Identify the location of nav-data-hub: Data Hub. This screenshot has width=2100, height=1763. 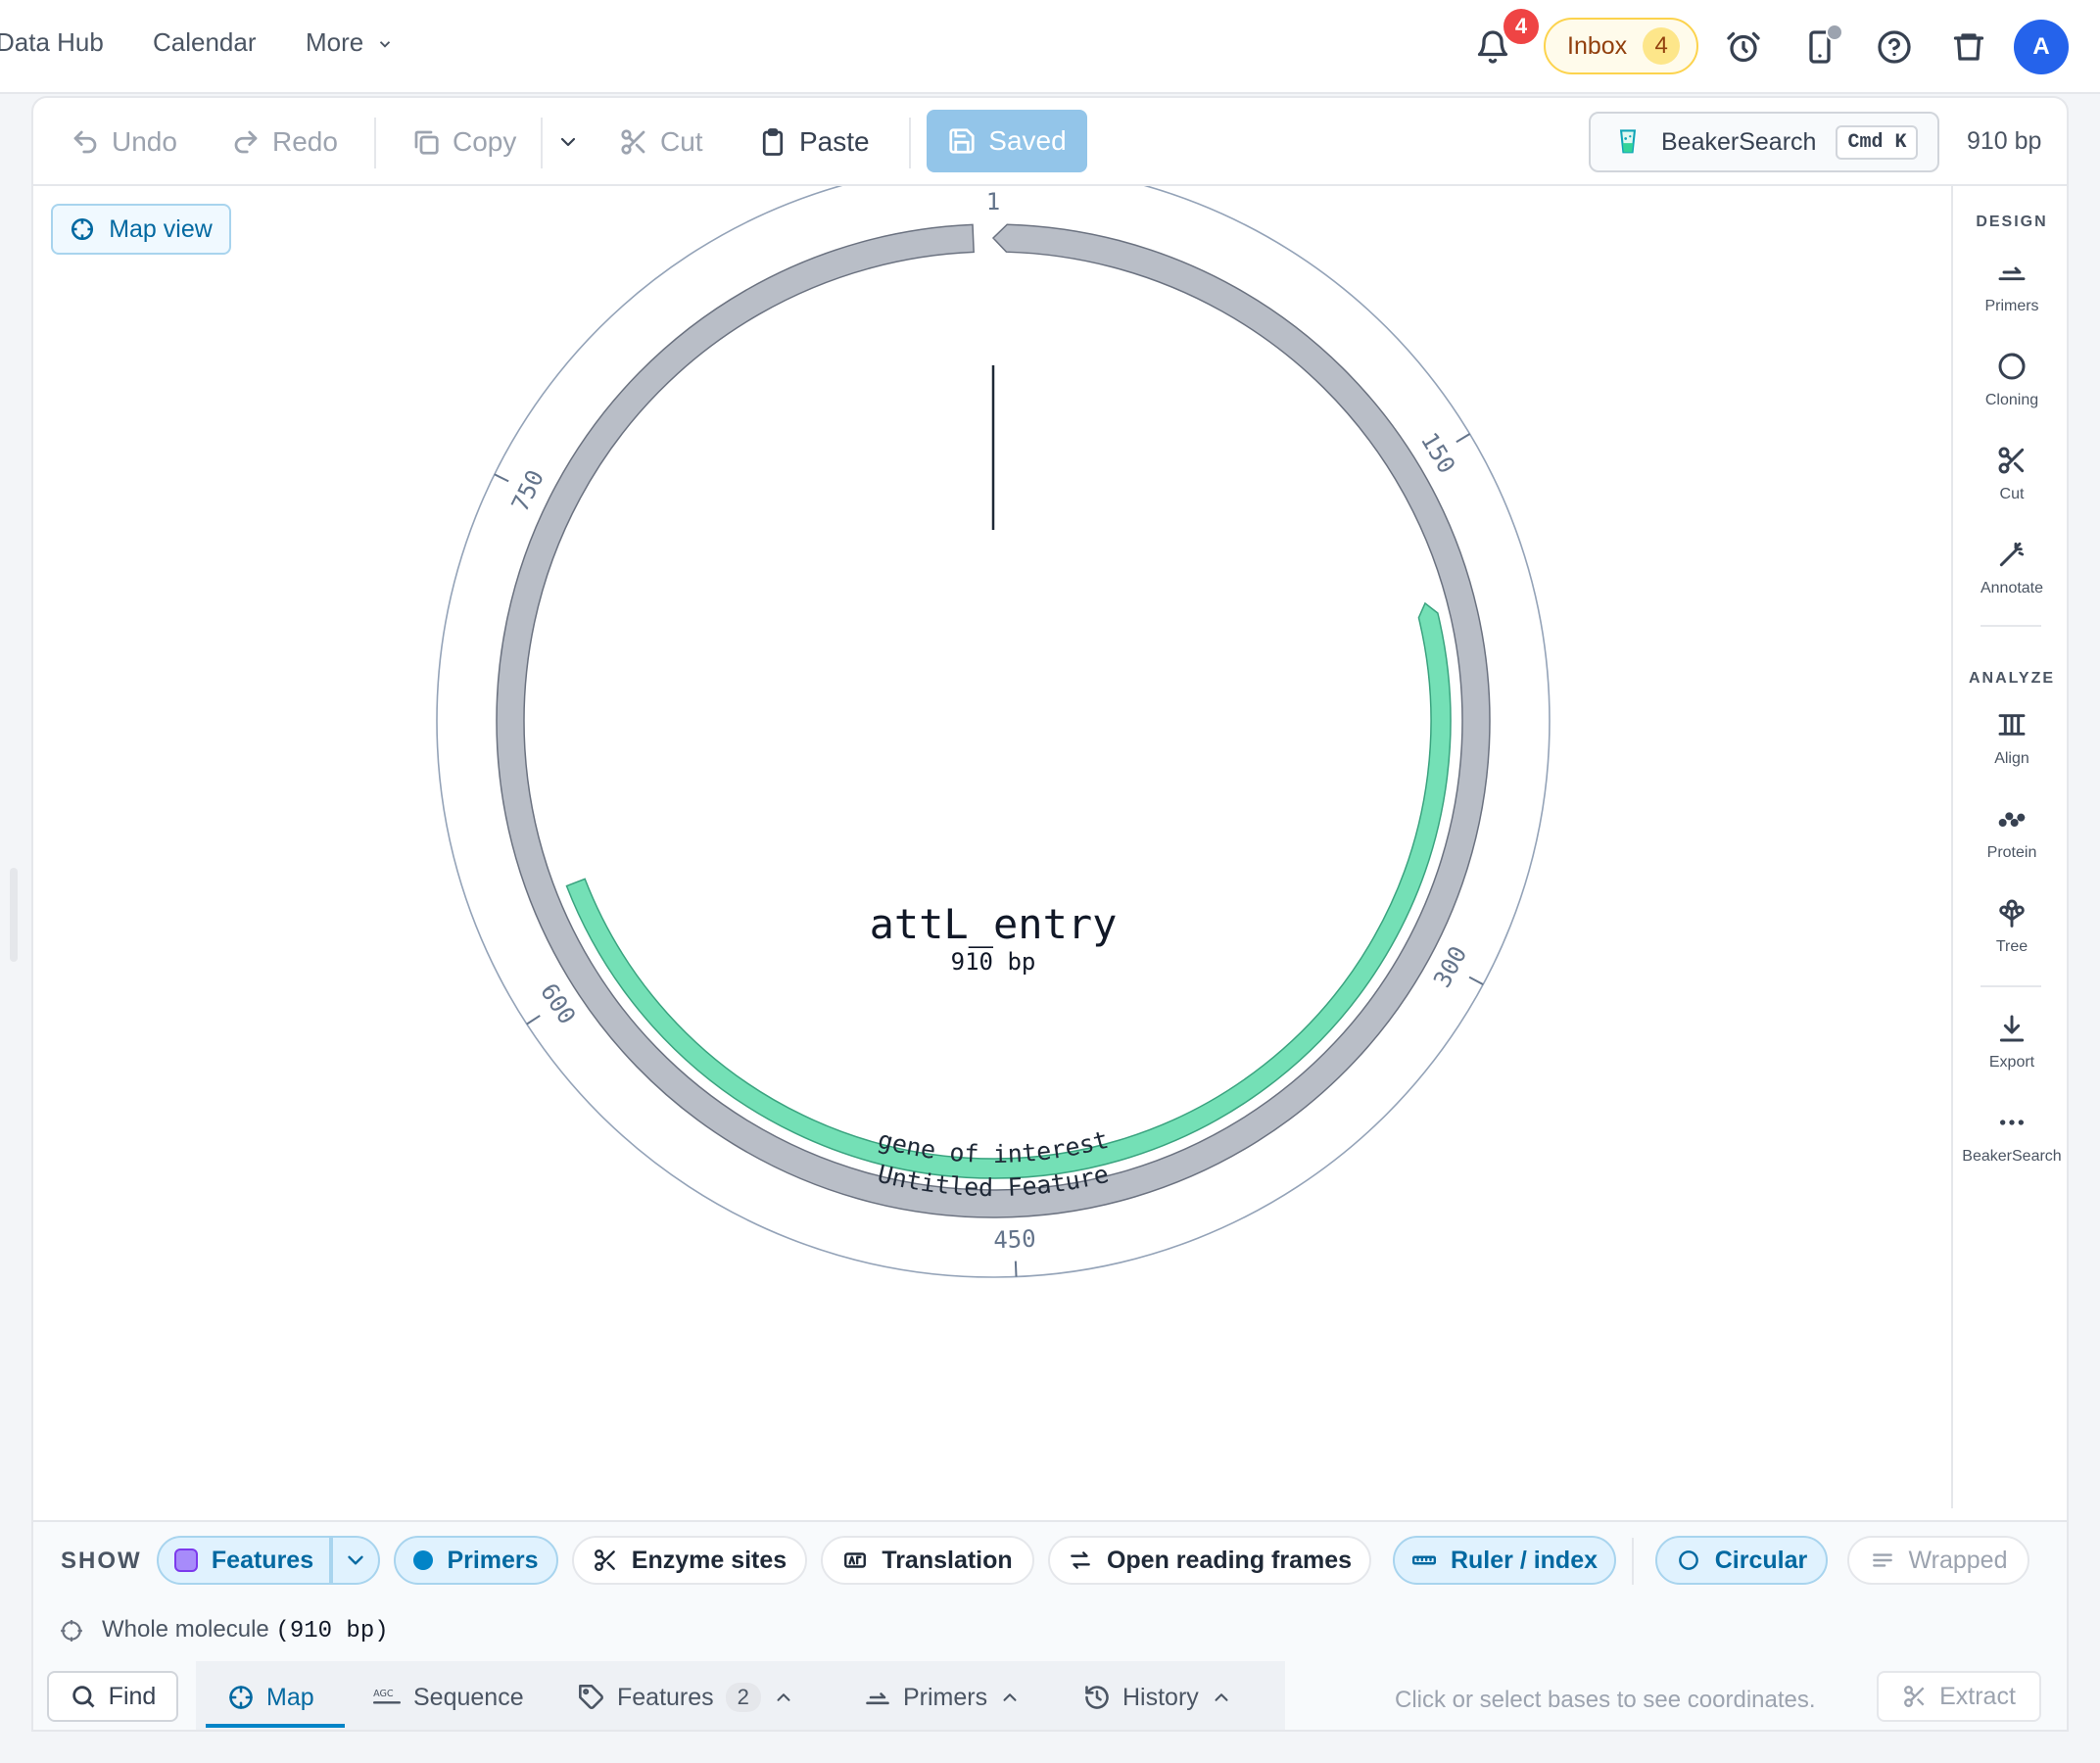
(52, 43).